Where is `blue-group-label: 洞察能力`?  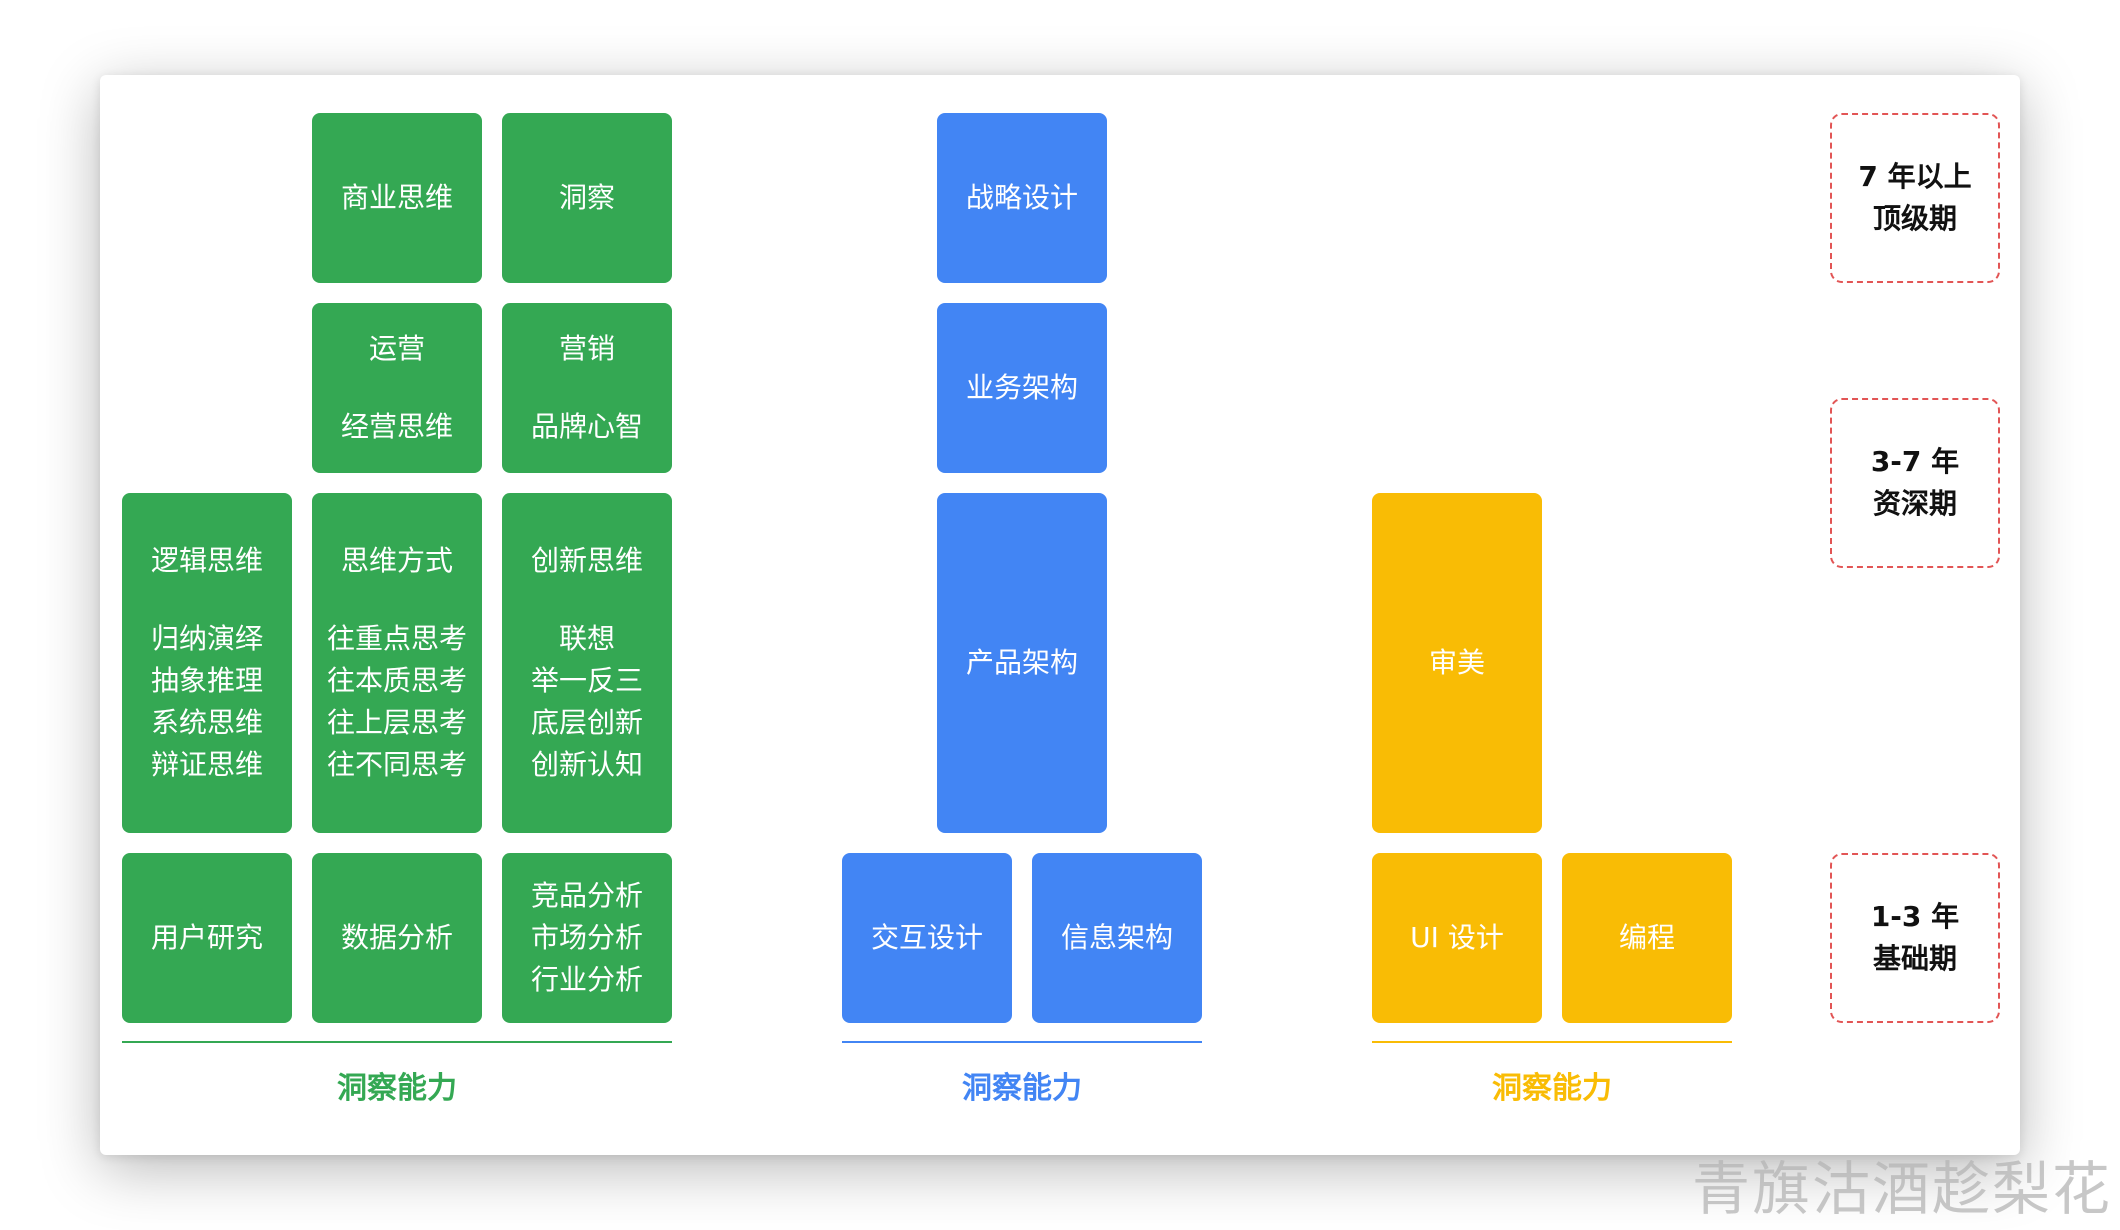
blue-group-label: 洞察能力 is located at coordinates (1022, 1088).